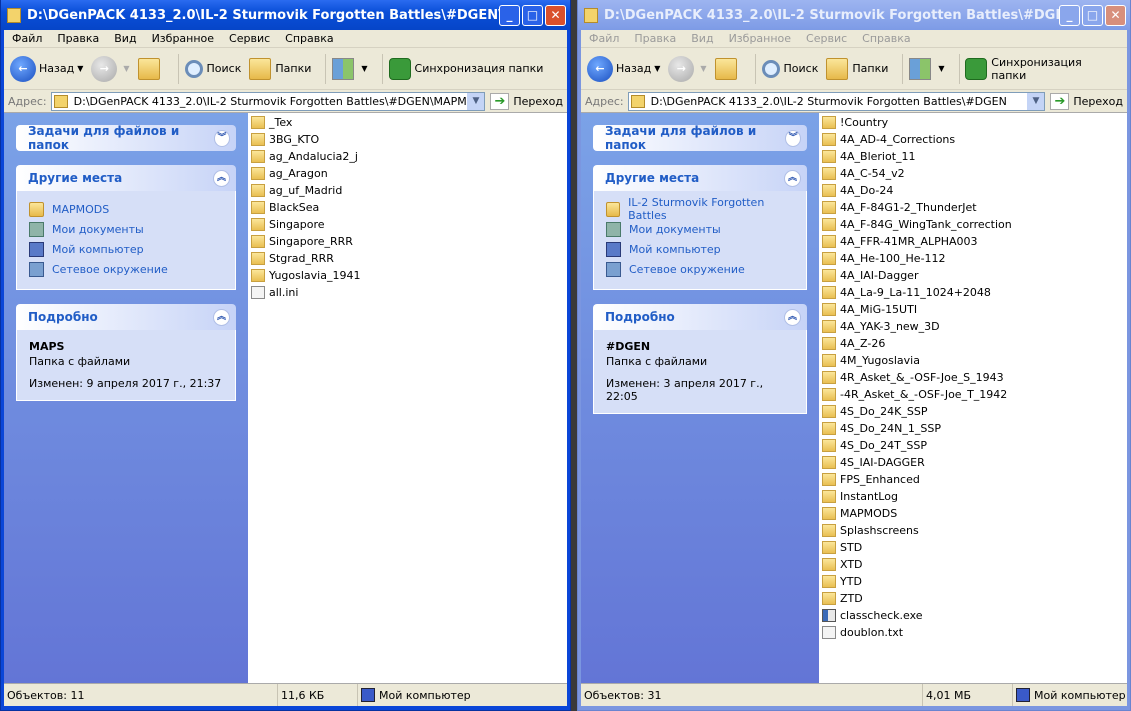 The image size is (1131, 711). Describe the element at coordinates (973, 258) in the screenshot. I see `file-list-item: 4A_He-100_He-112` at that location.